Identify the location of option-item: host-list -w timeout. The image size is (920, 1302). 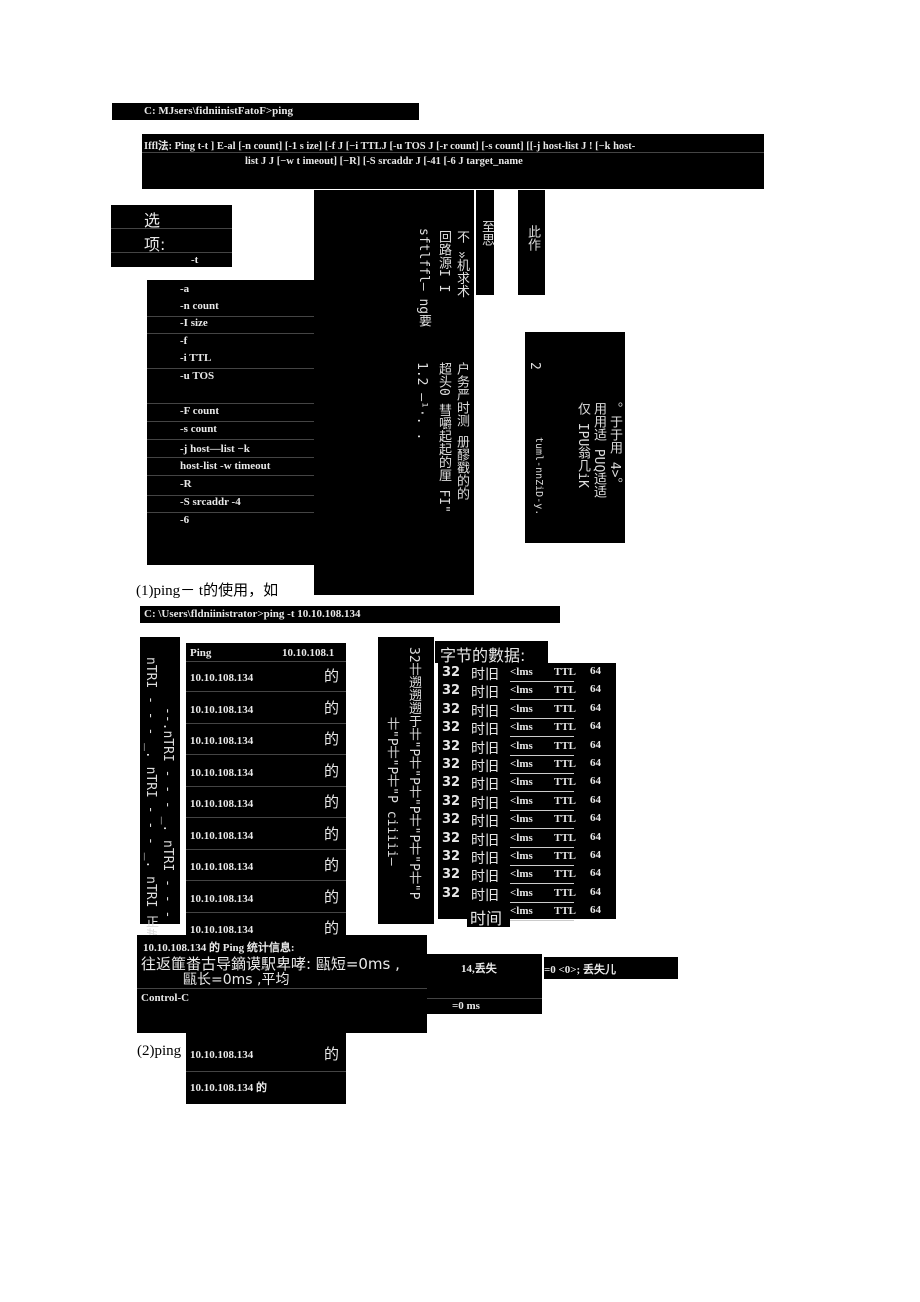
(225, 466).